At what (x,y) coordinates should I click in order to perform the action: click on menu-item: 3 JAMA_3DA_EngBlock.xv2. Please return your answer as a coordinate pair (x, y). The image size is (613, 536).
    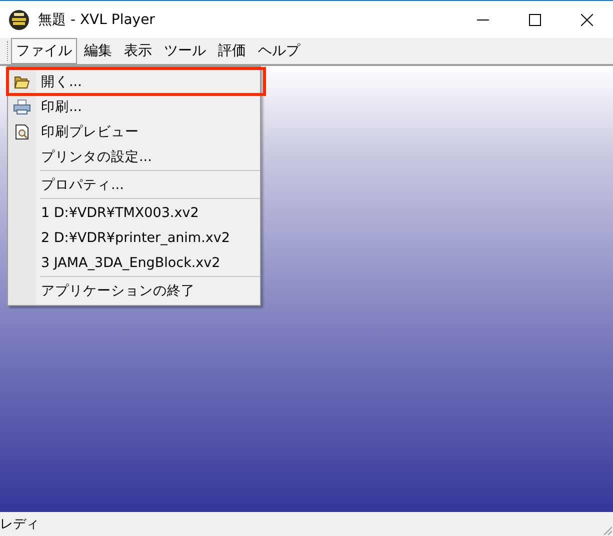
    Looking at the image, I should click on (134, 262).